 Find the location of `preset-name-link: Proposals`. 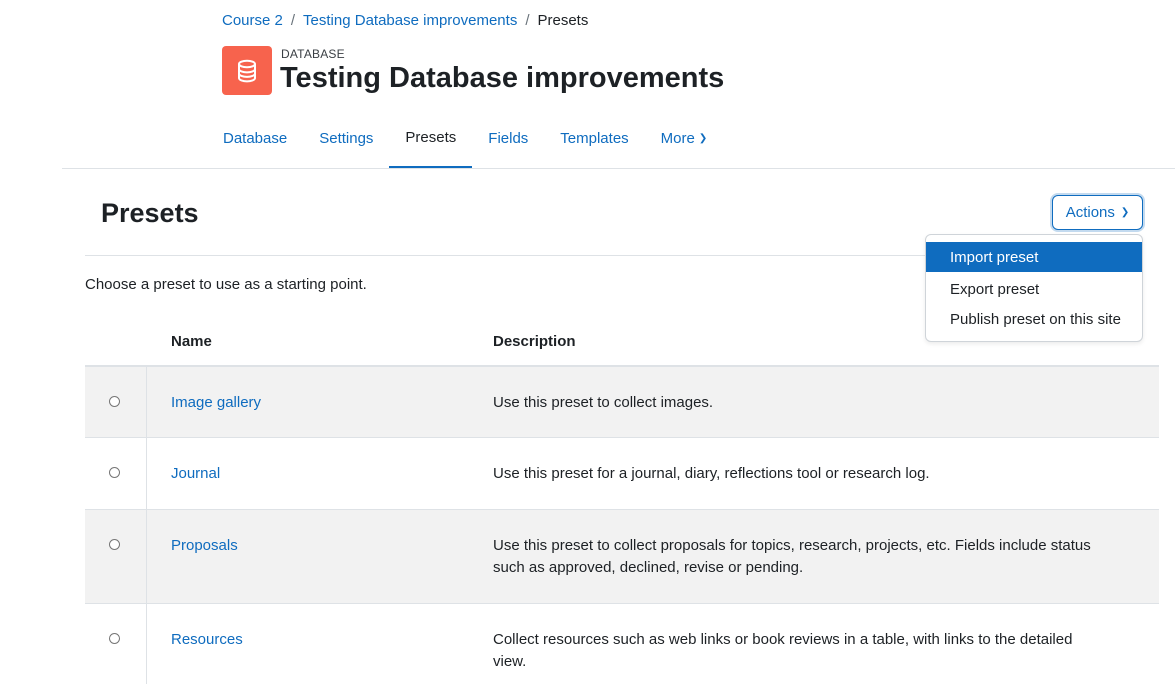

preset-name-link: Proposals is located at coordinates (204, 545).